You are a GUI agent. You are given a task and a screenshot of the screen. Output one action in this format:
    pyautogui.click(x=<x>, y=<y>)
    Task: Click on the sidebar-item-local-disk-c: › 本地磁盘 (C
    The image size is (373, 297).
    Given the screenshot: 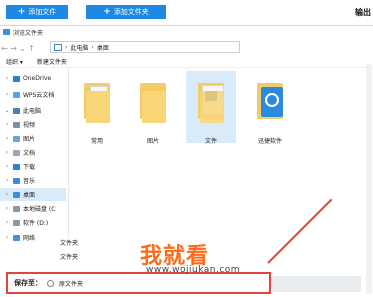 What is the action you would take?
    pyautogui.click(x=33, y=208)
    